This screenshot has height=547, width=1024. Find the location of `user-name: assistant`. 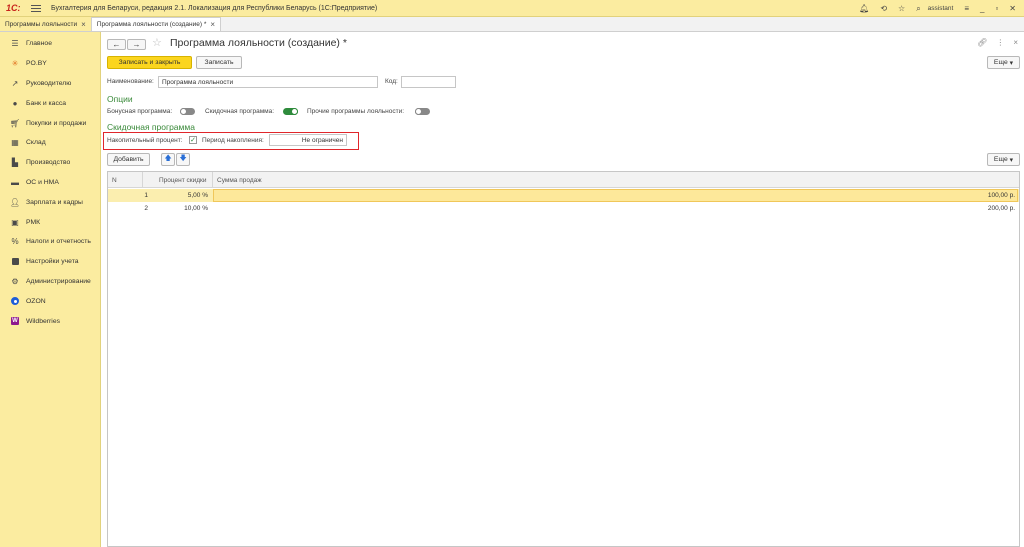

user-name: assistant is located at coordinates (941, 8).